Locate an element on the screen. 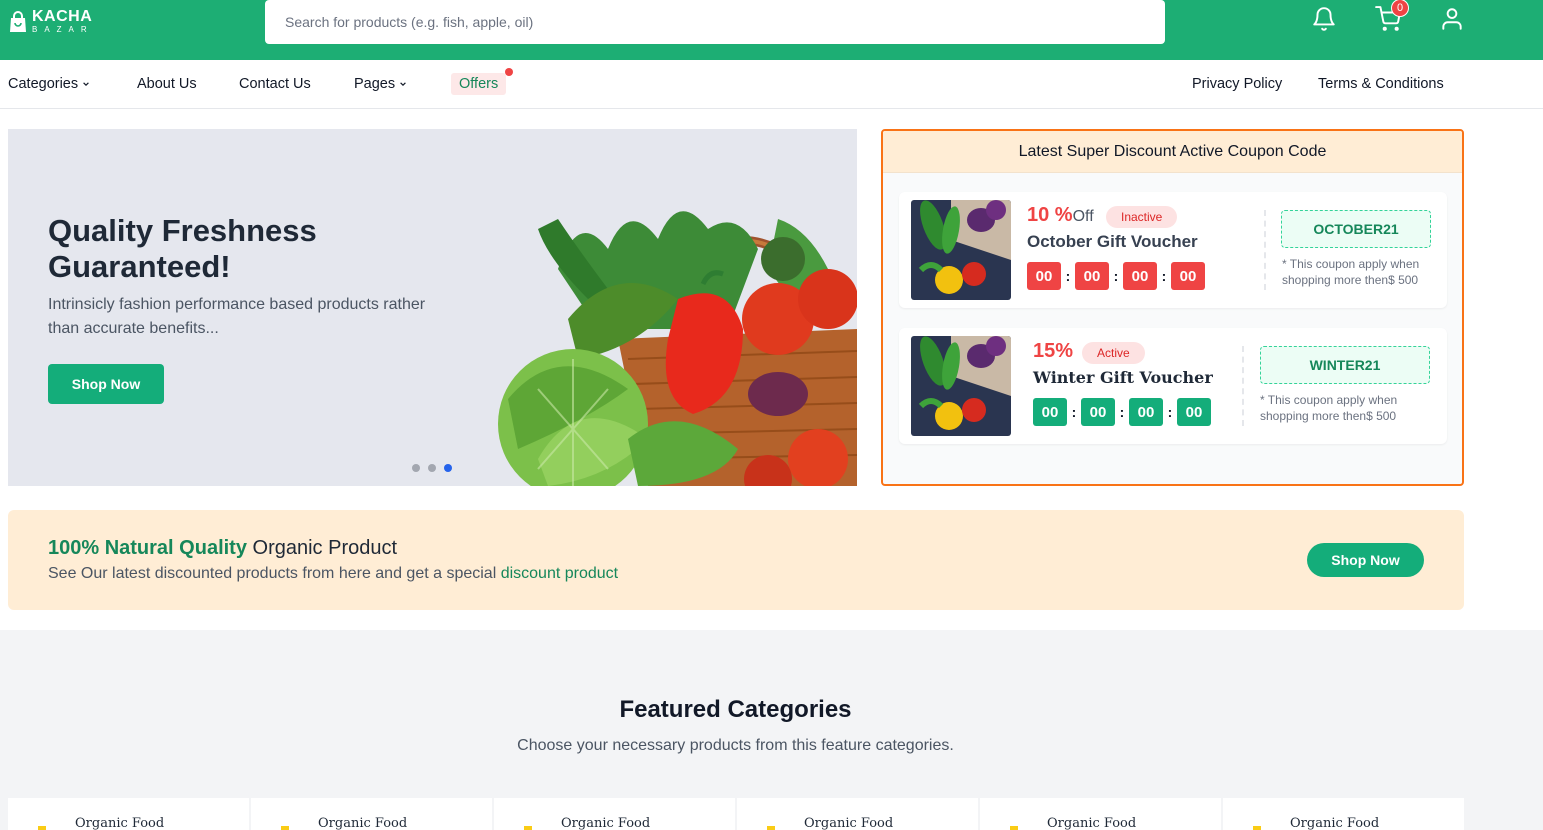  nav-offers: Offers is located at coordinates (479, 84).